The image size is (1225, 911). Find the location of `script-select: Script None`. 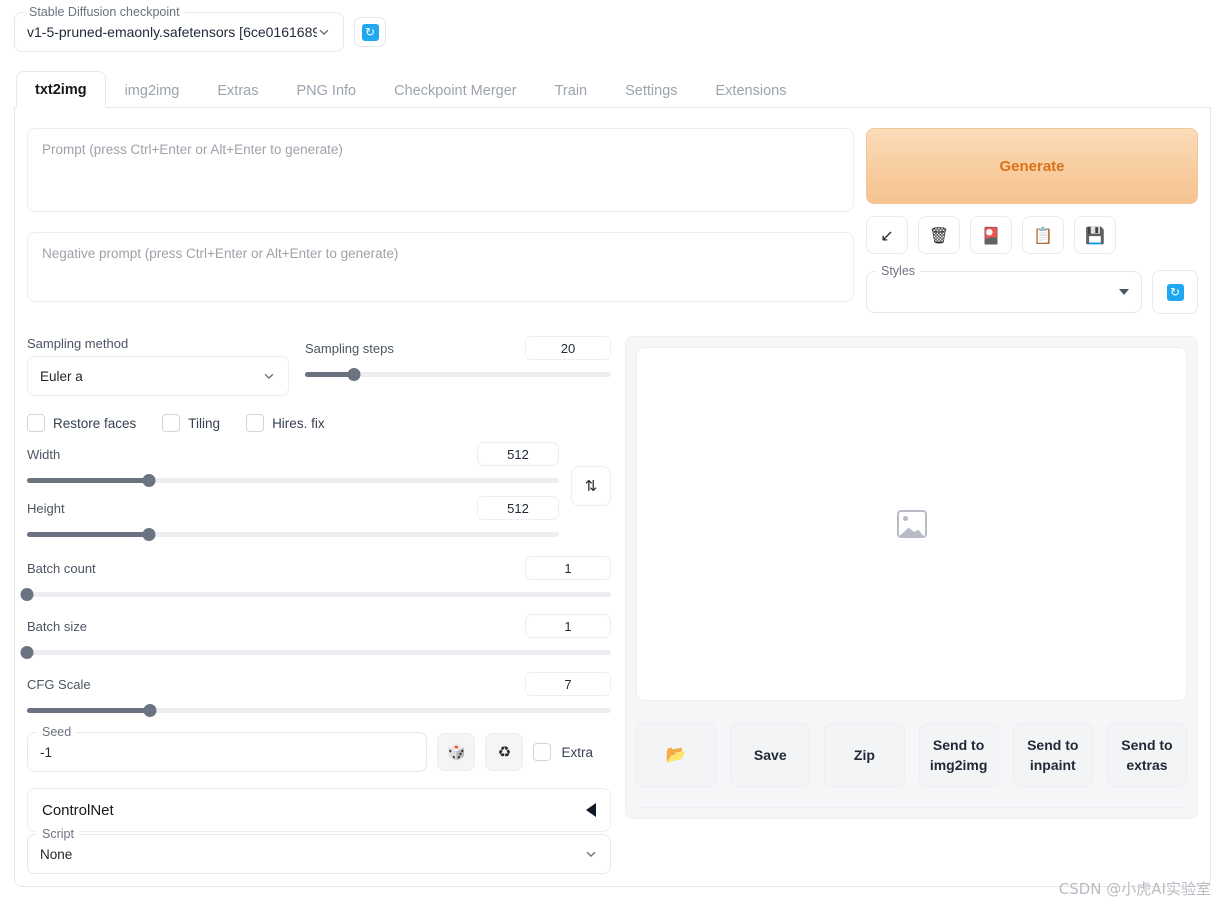

script-select: Script None is located at coordinates (319, 850).